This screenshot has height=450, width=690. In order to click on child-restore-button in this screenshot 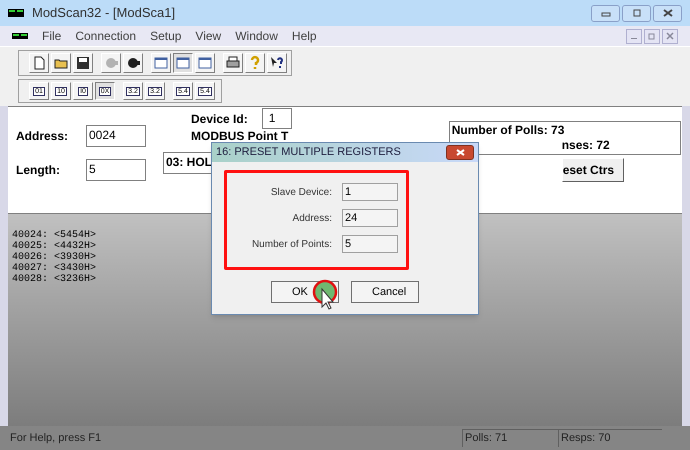, I will do `click(652, 36)`.